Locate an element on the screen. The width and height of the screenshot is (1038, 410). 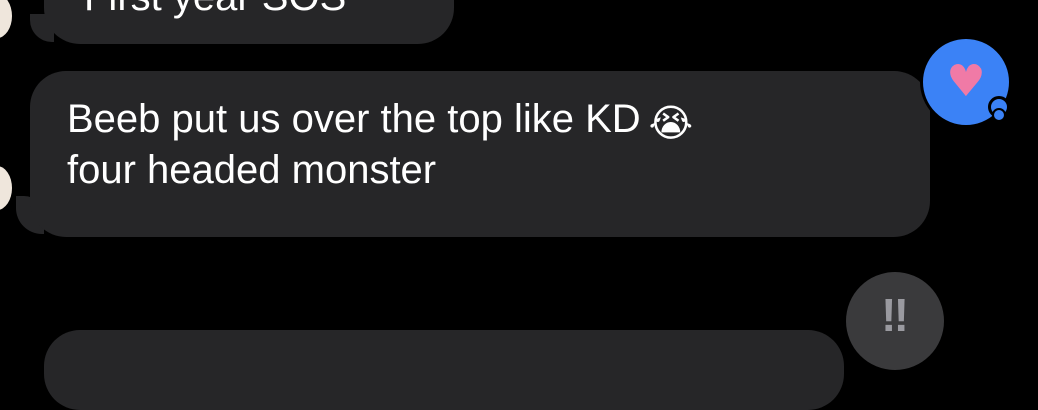
emphasis-tapback: ‼ is located at coordinates (895, 321).